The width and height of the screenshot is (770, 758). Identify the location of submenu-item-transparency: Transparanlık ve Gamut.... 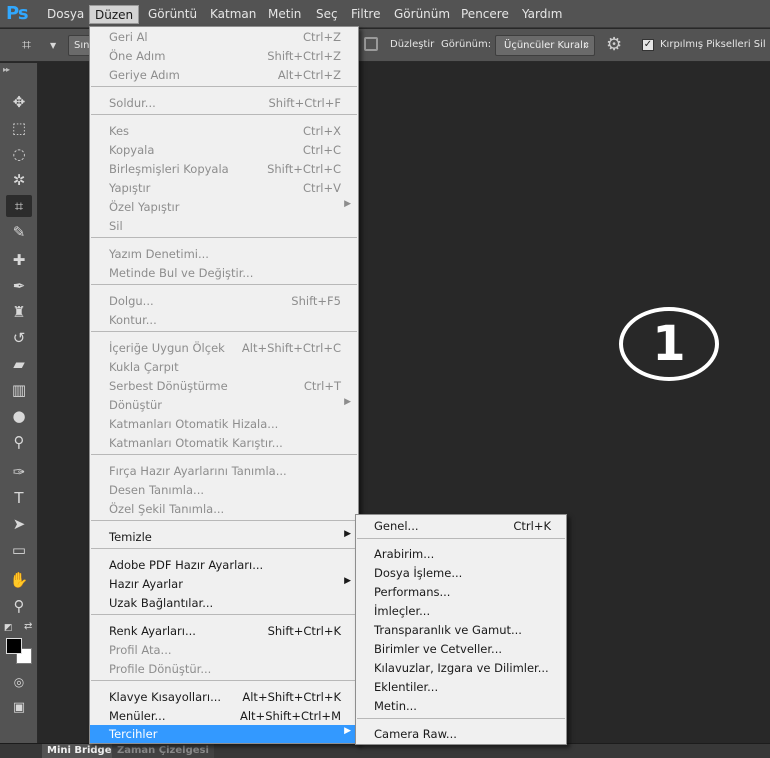
(461, 630).